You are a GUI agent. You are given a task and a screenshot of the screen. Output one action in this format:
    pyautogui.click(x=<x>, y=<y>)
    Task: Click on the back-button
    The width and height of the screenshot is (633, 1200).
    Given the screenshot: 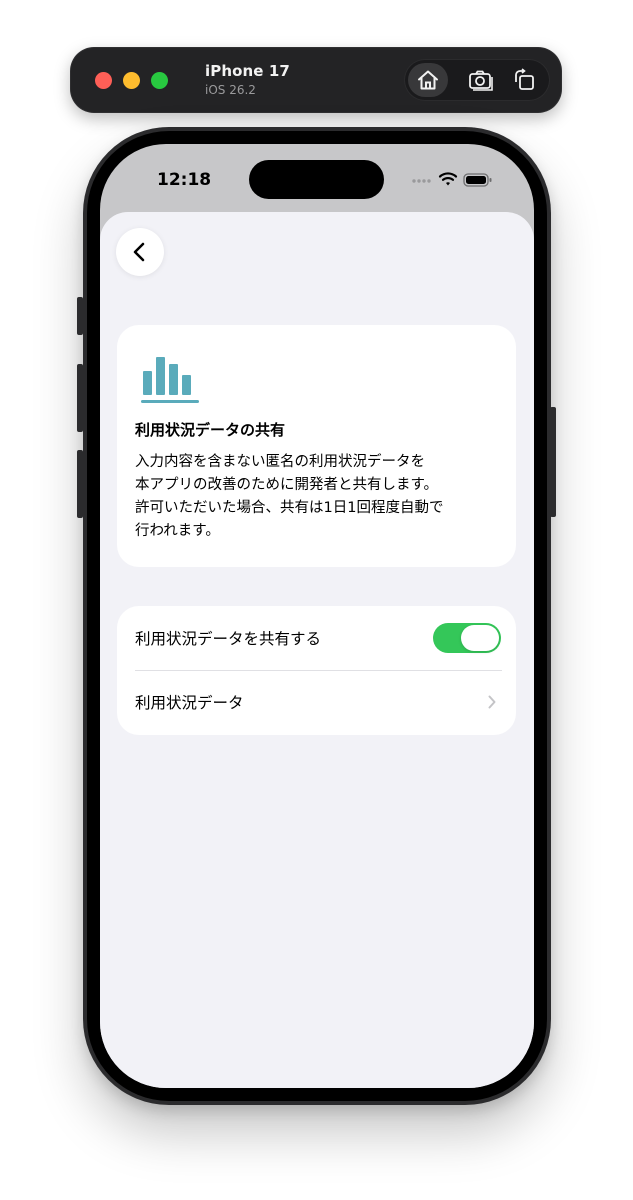 What is the action you would take?
    pyautogui.click(x=140, y=252)
    